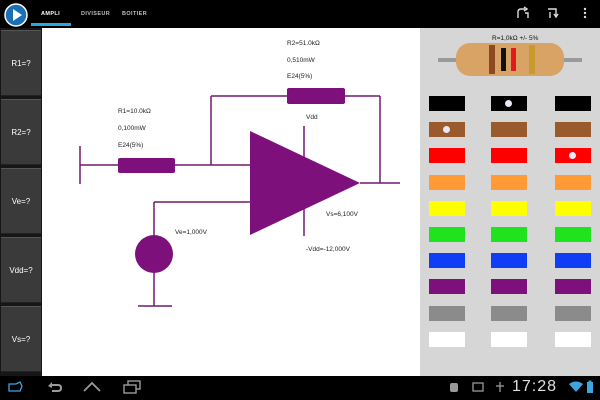  What do you see at coordinates (132, 128) in the screenshot?
I see `r1-power-label: 0,100mW` at bounding box center [132, 128].